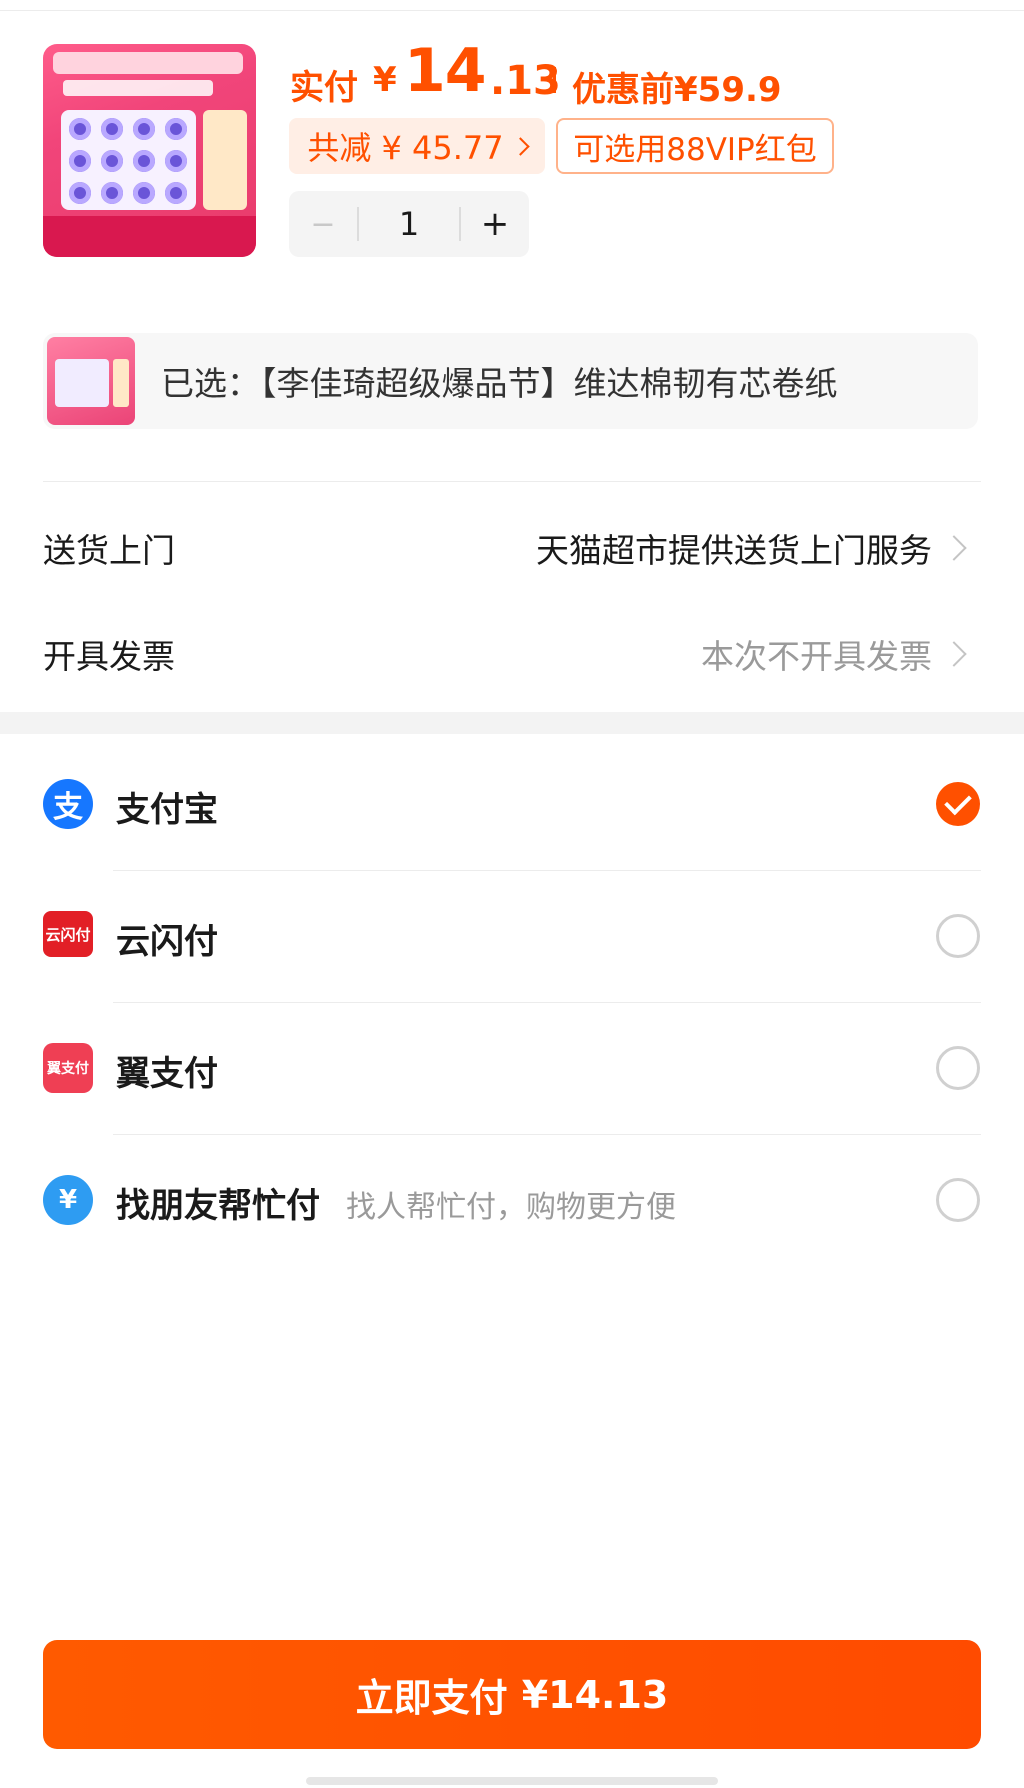 Image resolution: width=1024 pixels, height=1788 pixels. What do you see at coordinates (431, 1698) in the screenshot?
I see `pay-button-label: 立即支付` at bounding box center [431, 1698].